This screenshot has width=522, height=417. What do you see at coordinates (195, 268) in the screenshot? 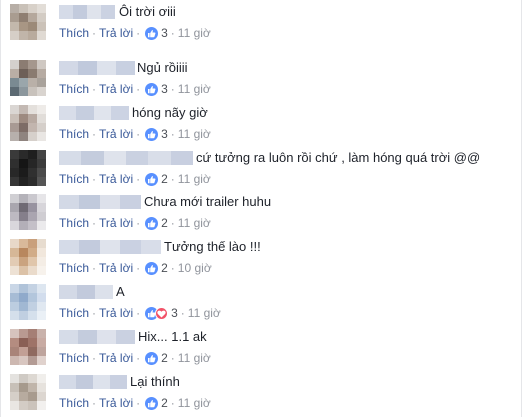
I see `timestamp: 10 giờ` at bounding box center [195, 268].